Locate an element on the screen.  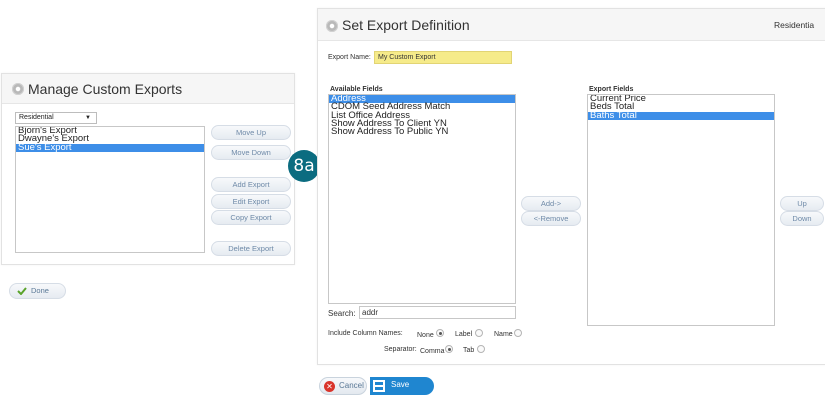
cancel-button: ✕ Cancel is located at coordinates (343, 386).